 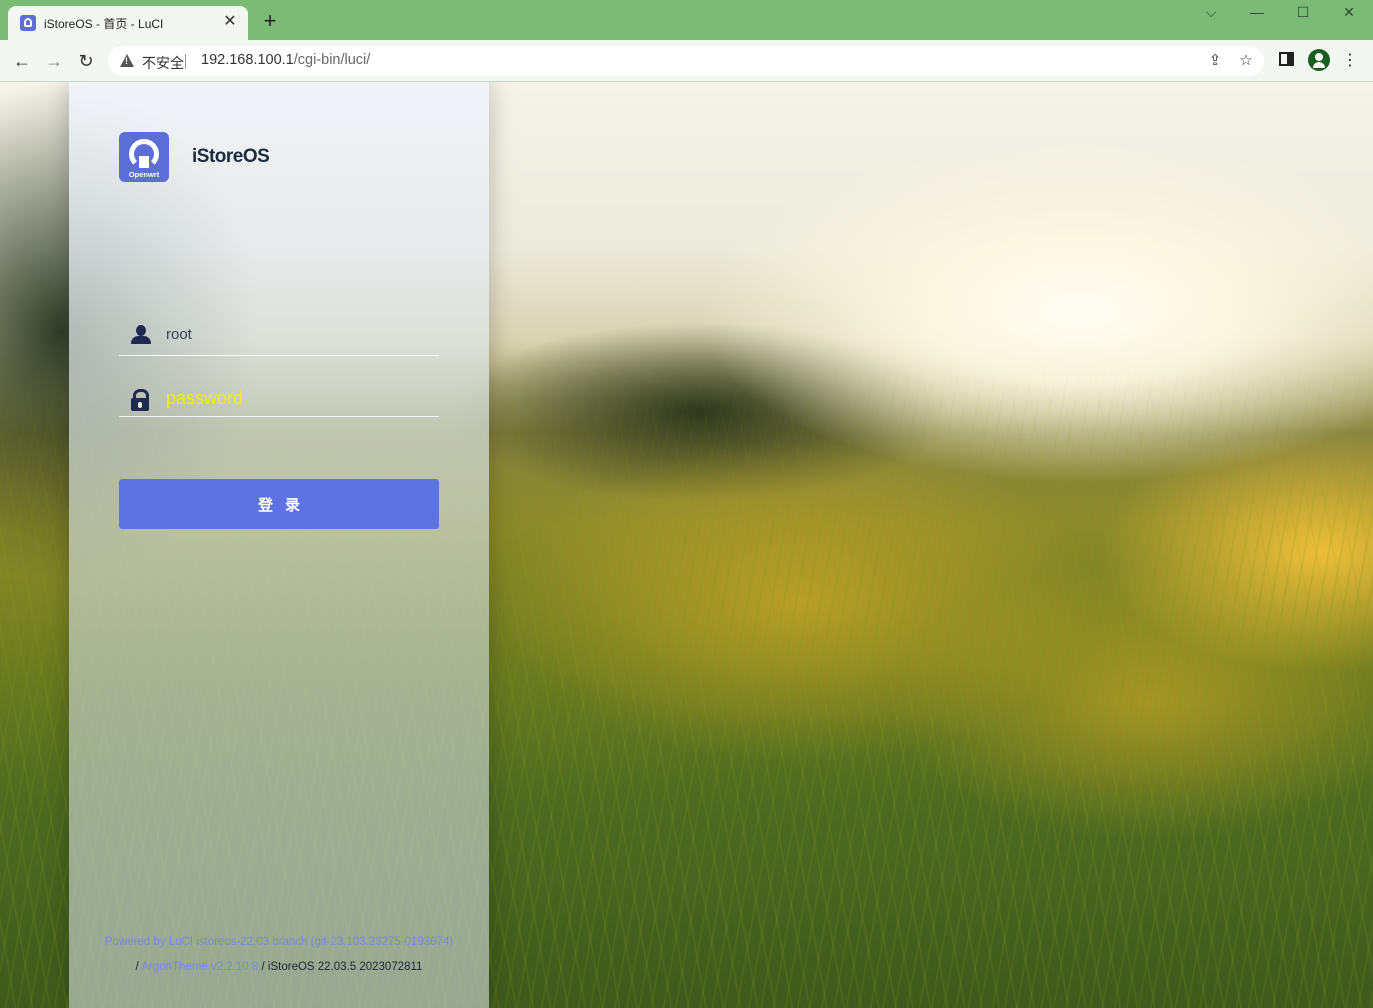 What do you see at coordinates (140, 401) in the screenshot?
I see `lock-icon` at bounding box center [140, 401].